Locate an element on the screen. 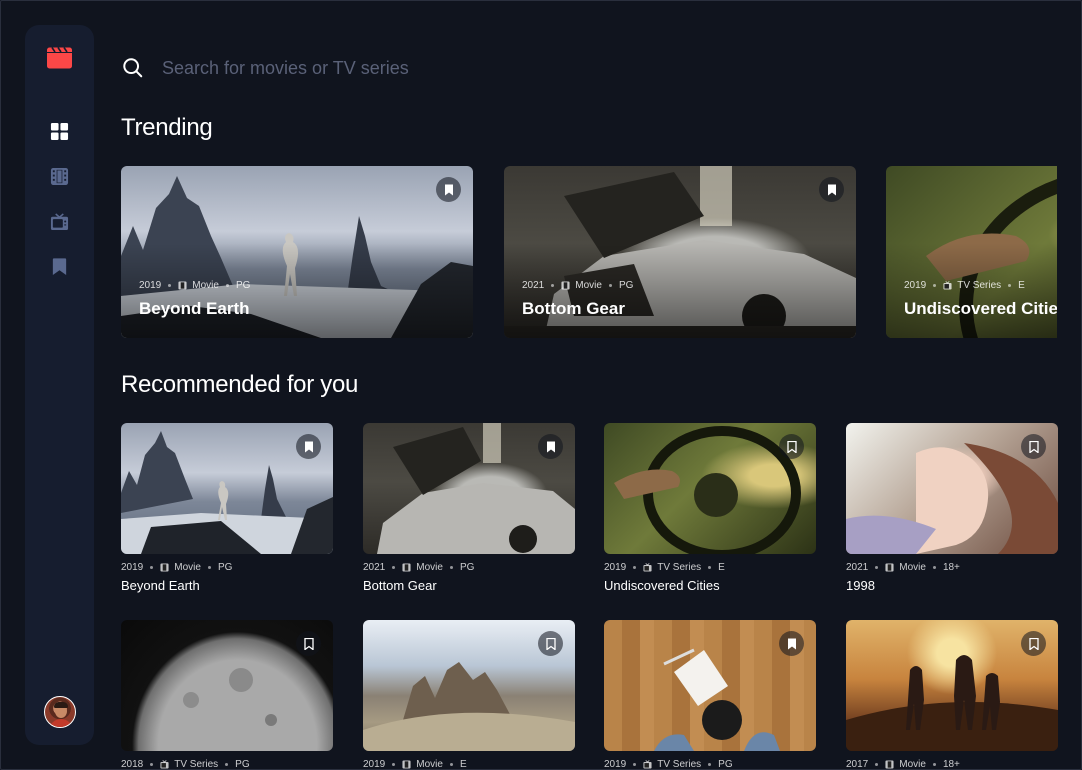  sidebar is located at coordinates (59, 385).